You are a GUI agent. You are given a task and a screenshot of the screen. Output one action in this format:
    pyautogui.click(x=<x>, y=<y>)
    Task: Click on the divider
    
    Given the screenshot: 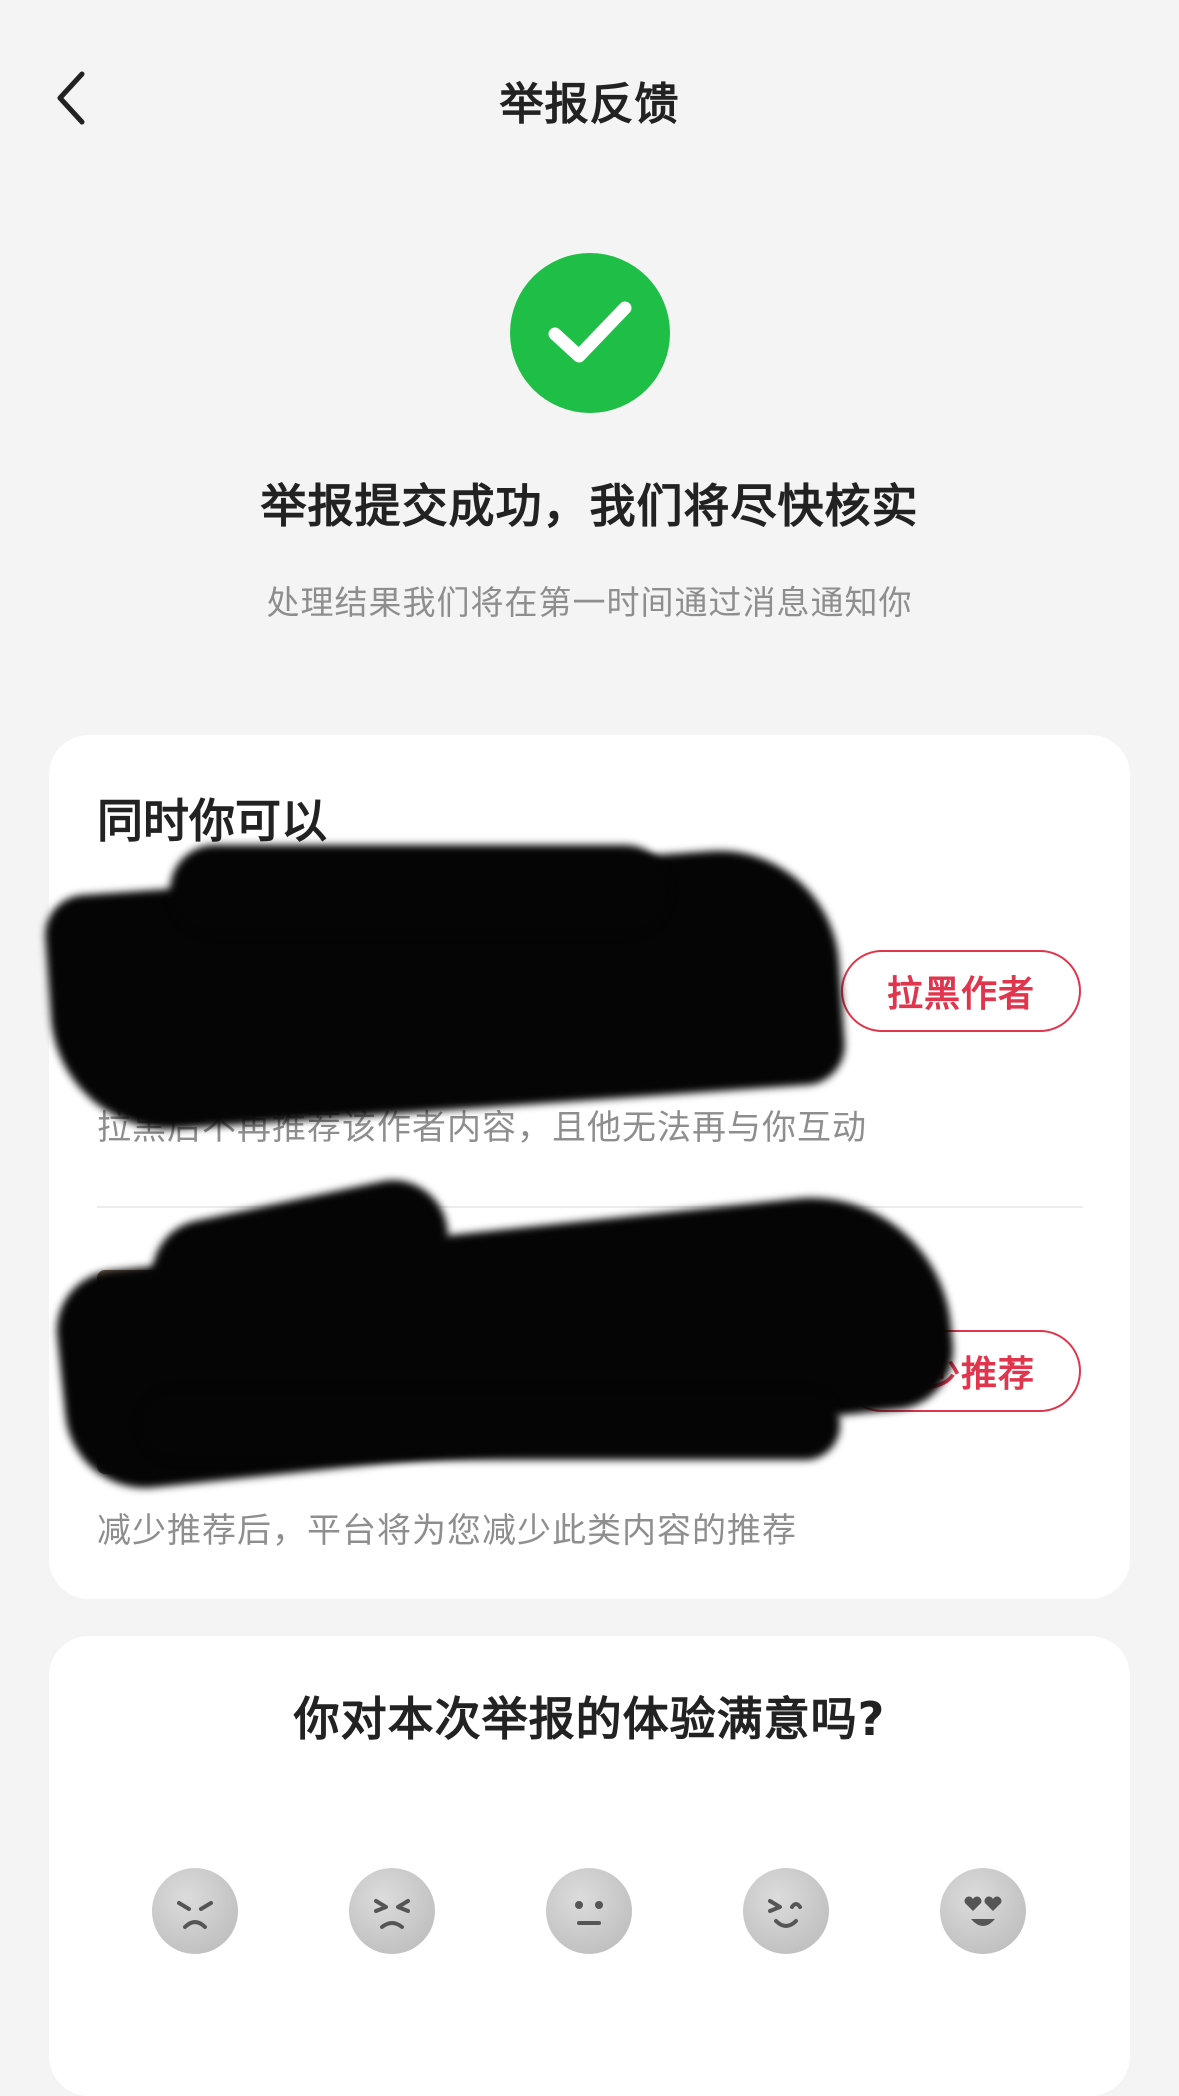 What is the action you would take?
    pyautogui.click(x=590, y=1207)
    